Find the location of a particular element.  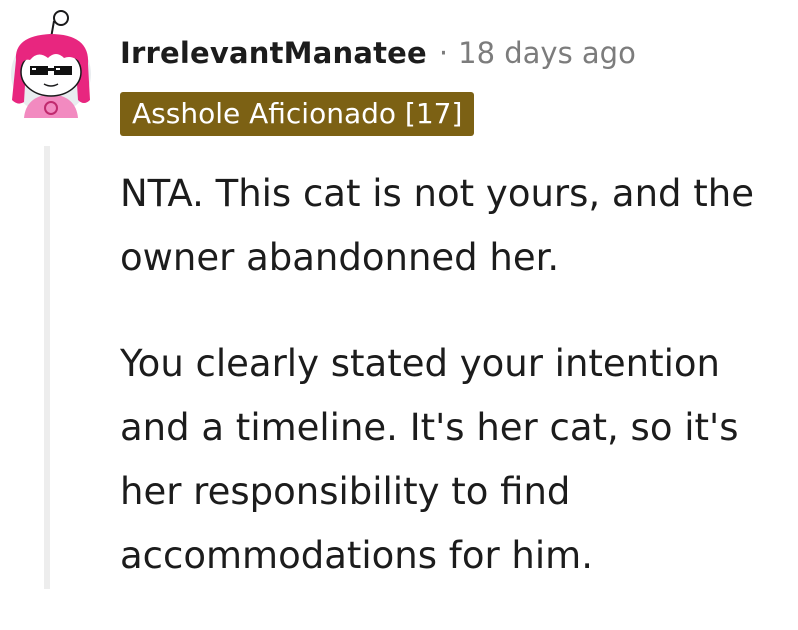

user-flair-badge: Asshole Aficionado [17] is located at coordinates (297, 114).